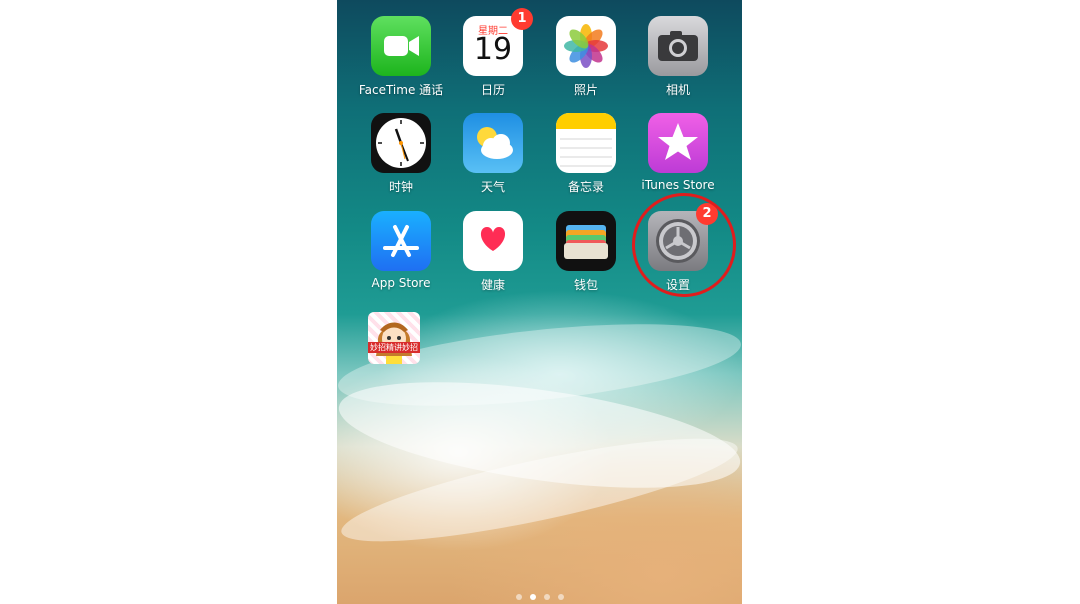 The width and height of the screenshot is (1080, 604). I want to click on app-label: 天气, so click(492, 187).